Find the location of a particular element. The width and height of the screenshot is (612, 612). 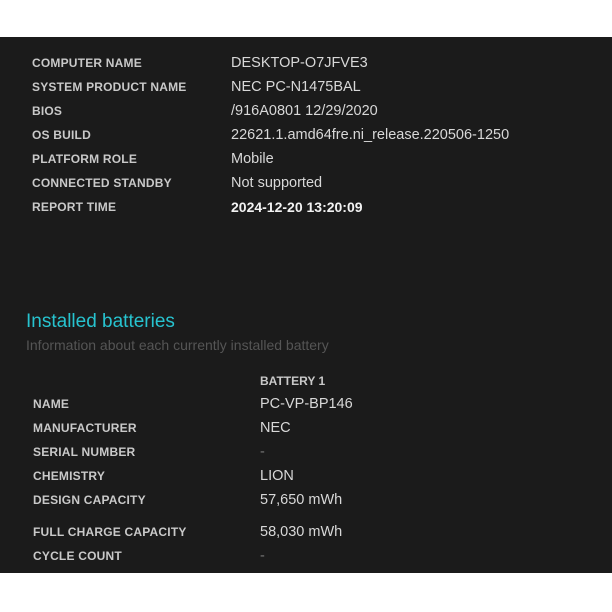

system-row-report-time: REPORT TIME 2024-12-20 13:20:09 is located at coordinates (306, 207).